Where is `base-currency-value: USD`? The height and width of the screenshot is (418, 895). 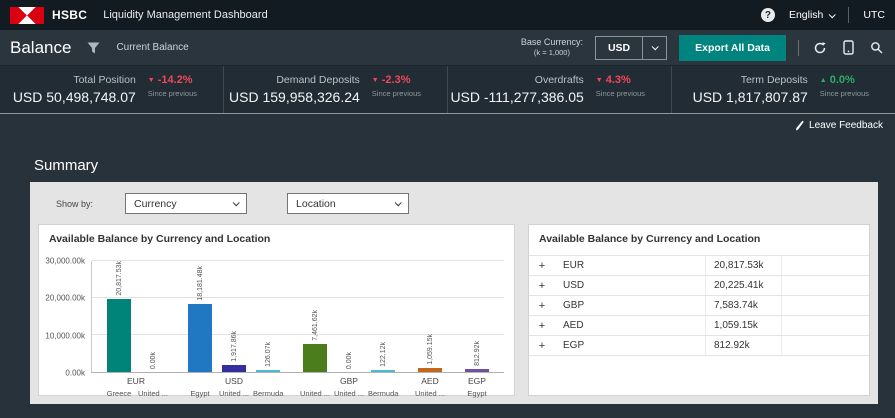
base-currency-value: USD is located at coordinates (619, 47).